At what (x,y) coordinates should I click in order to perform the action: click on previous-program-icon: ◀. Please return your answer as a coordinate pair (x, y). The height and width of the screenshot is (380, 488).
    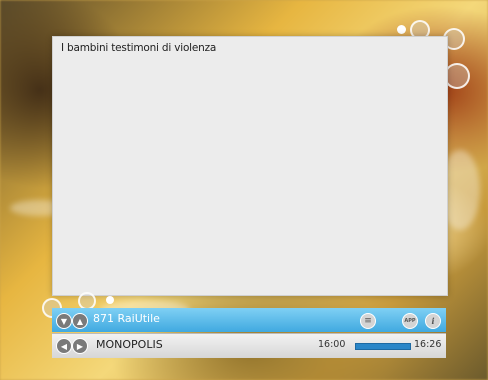
    Looking at the image, I should click on (64, 346).